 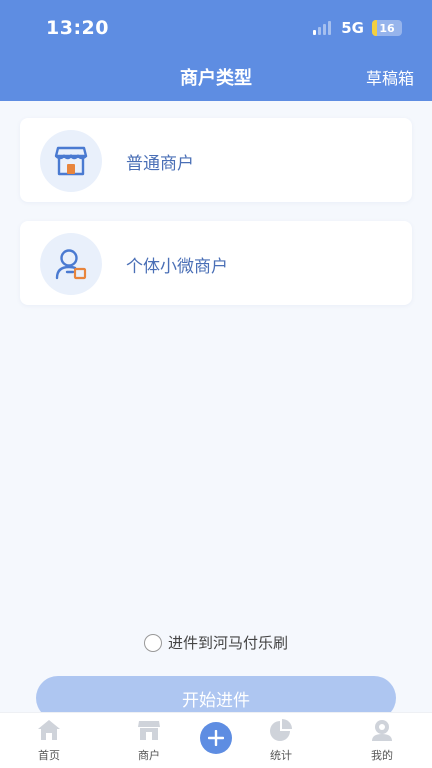 I want to click on pie-chart-icon, so click(x=281, y=732).